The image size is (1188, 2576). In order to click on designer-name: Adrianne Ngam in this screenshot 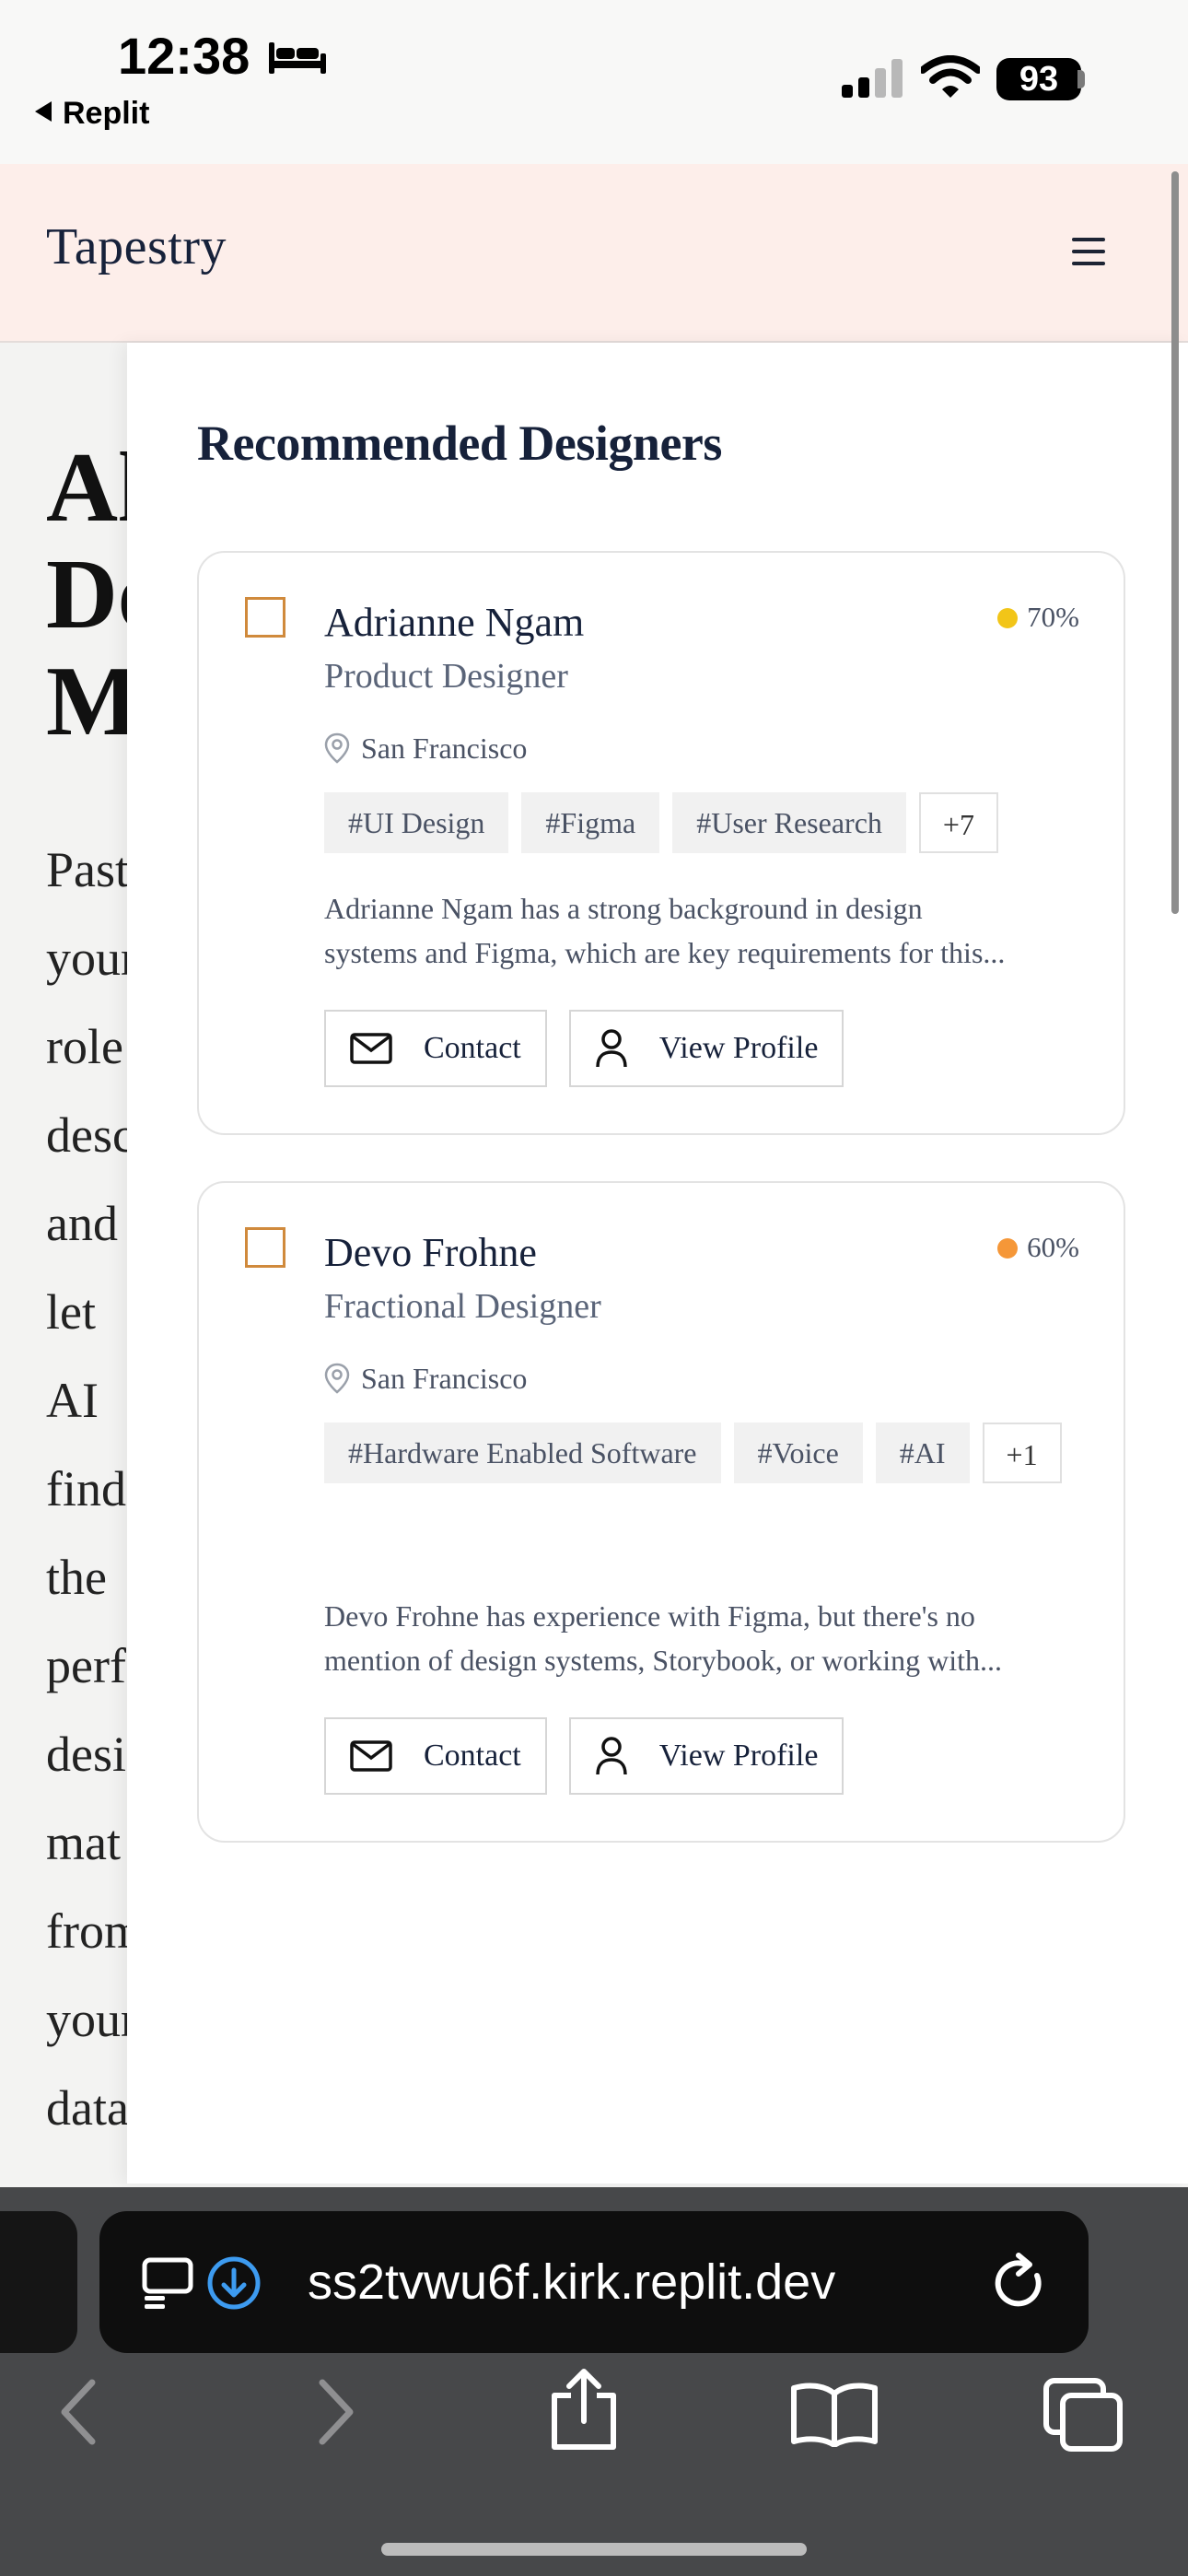, I will do `click(454, 622)`.